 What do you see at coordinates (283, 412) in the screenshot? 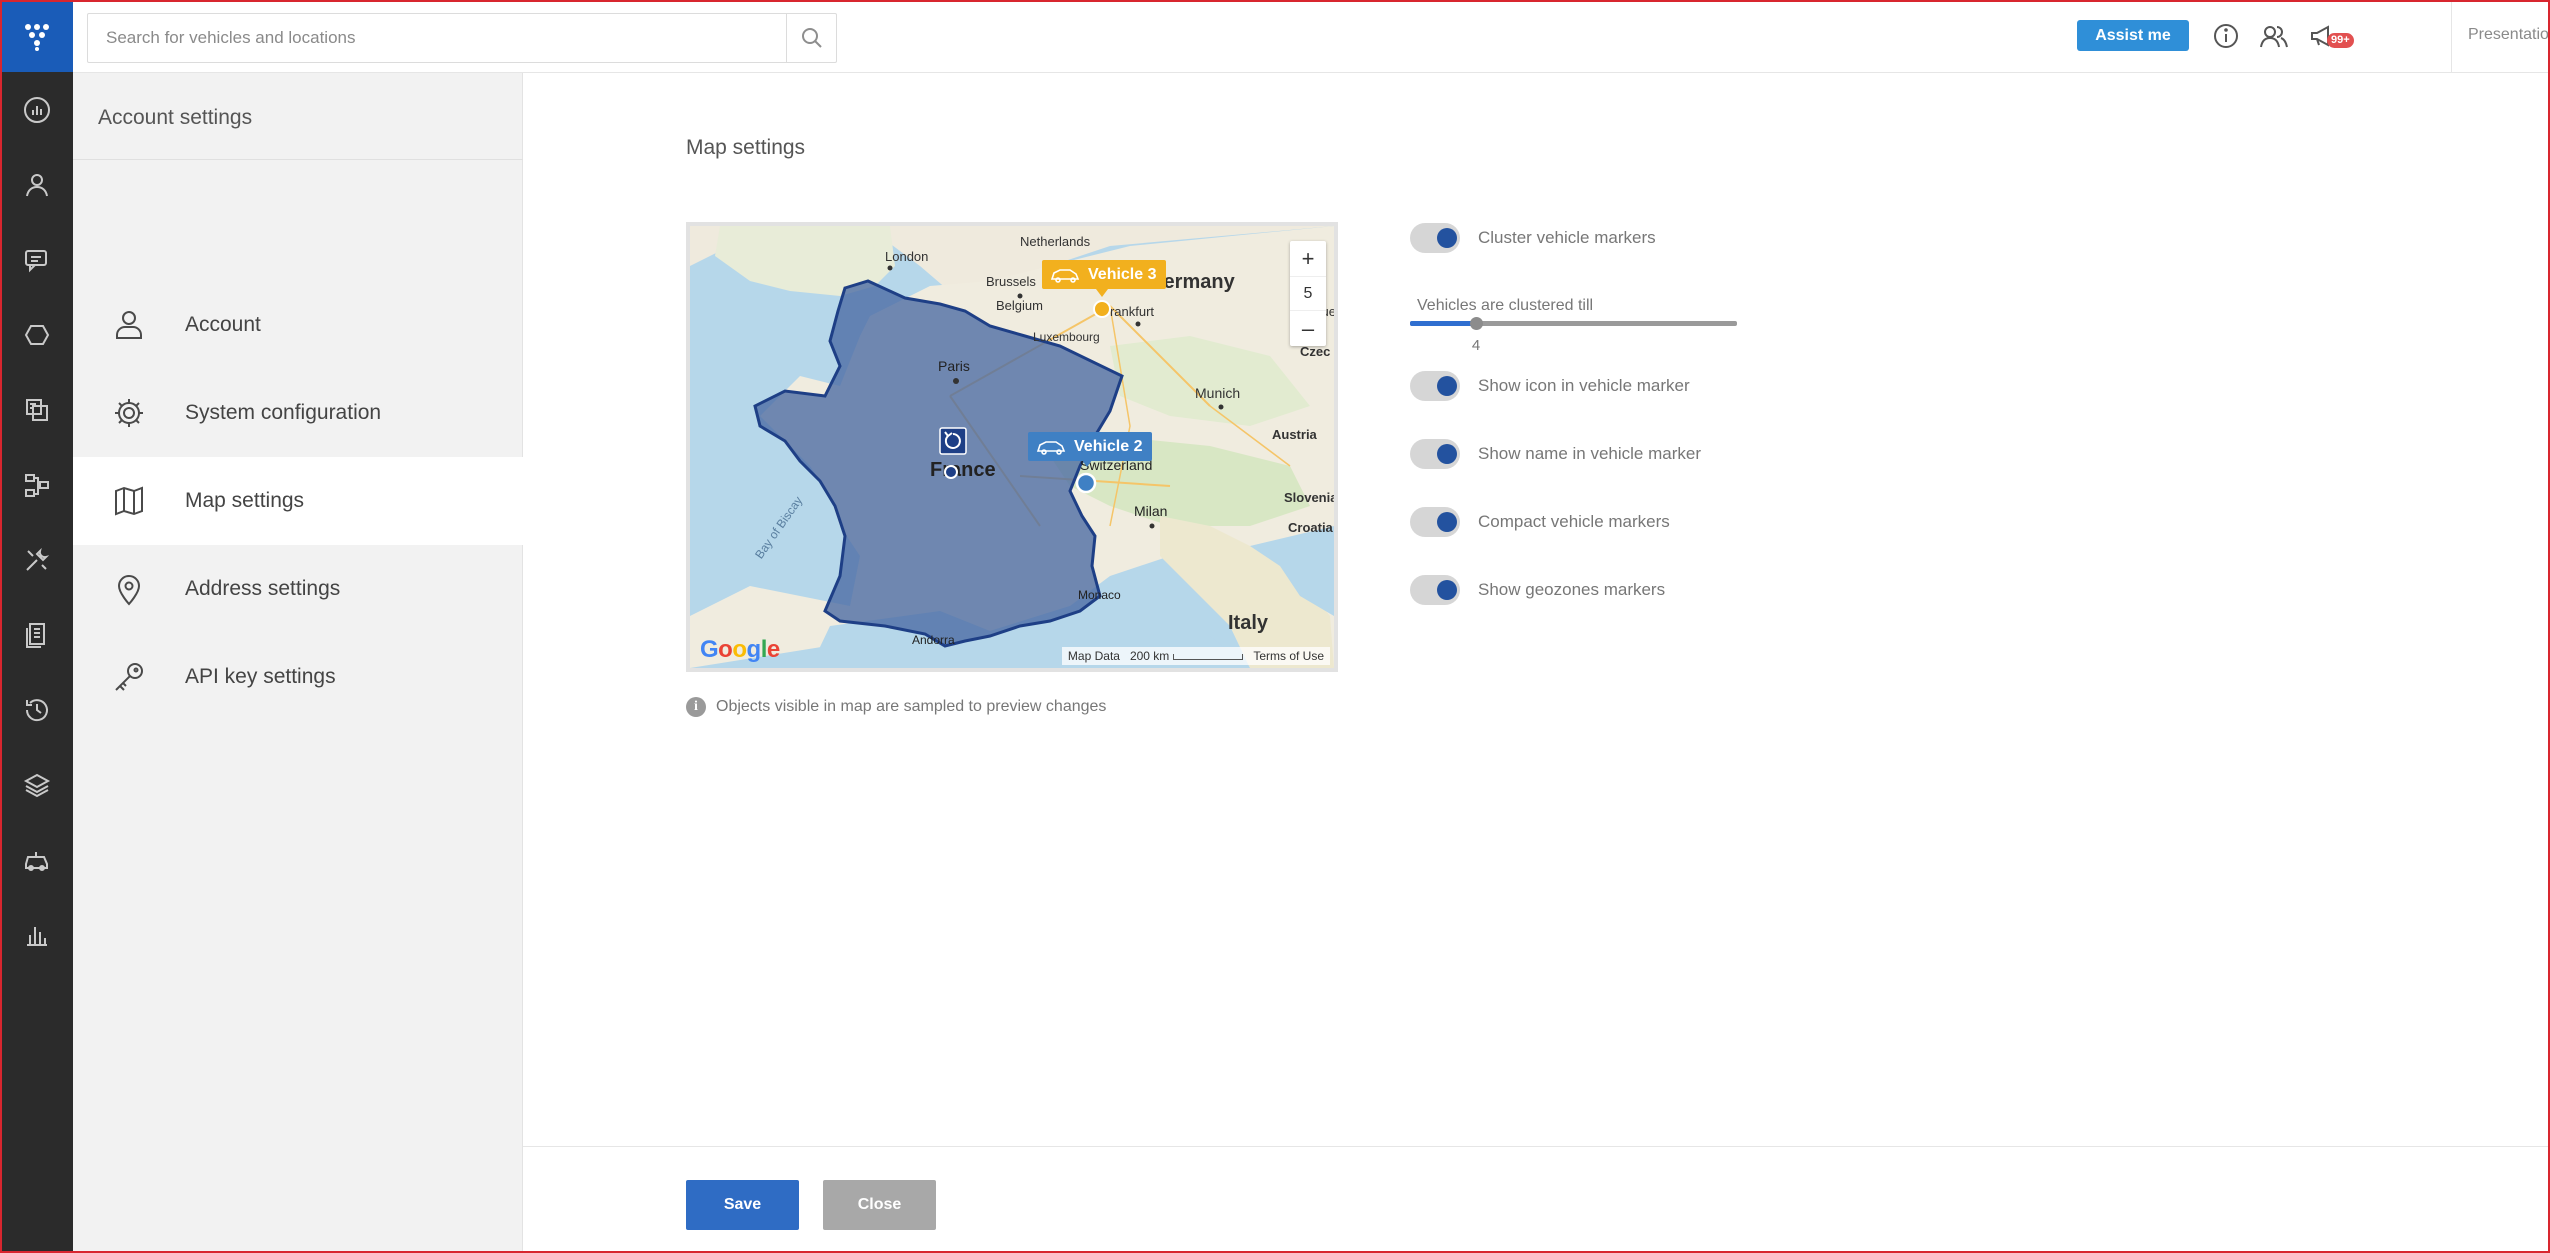
I see `nav-item-label: System configuration` at bounding box center [283, 412].